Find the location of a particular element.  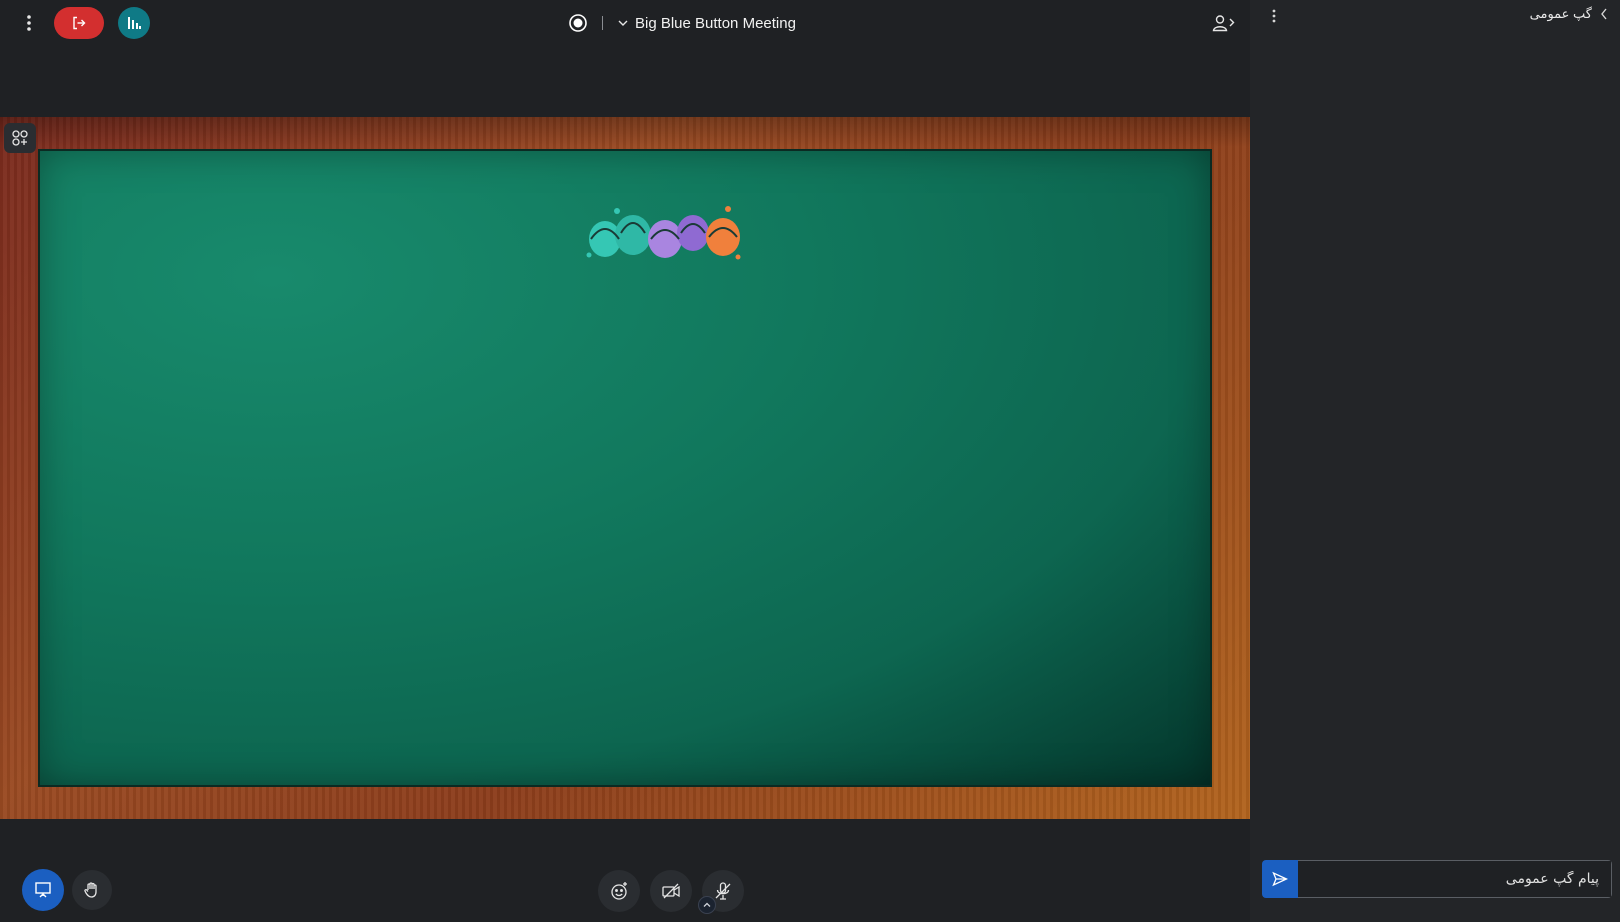

hand-icon is located at coordinates (90, 890).